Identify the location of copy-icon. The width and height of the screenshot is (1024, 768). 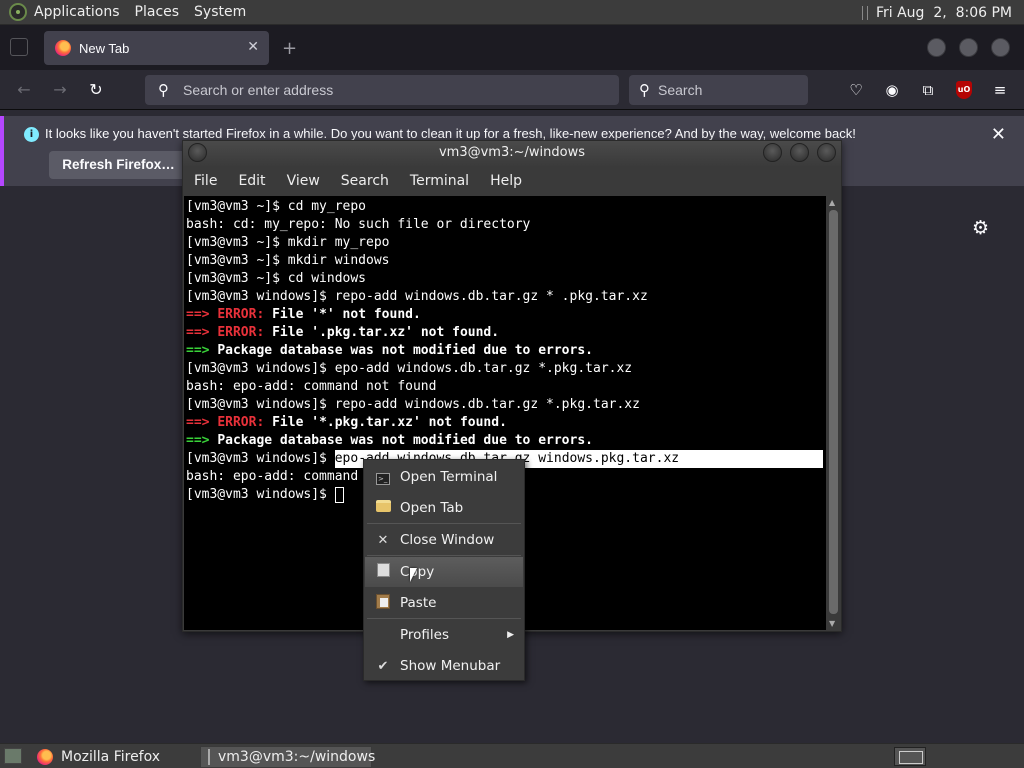
(383, 572).